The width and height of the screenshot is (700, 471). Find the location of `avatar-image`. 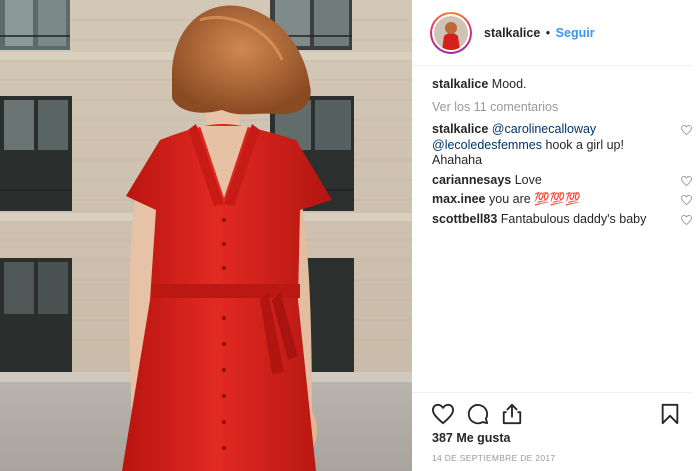

avatar-image is located at coordinates (451, 33).